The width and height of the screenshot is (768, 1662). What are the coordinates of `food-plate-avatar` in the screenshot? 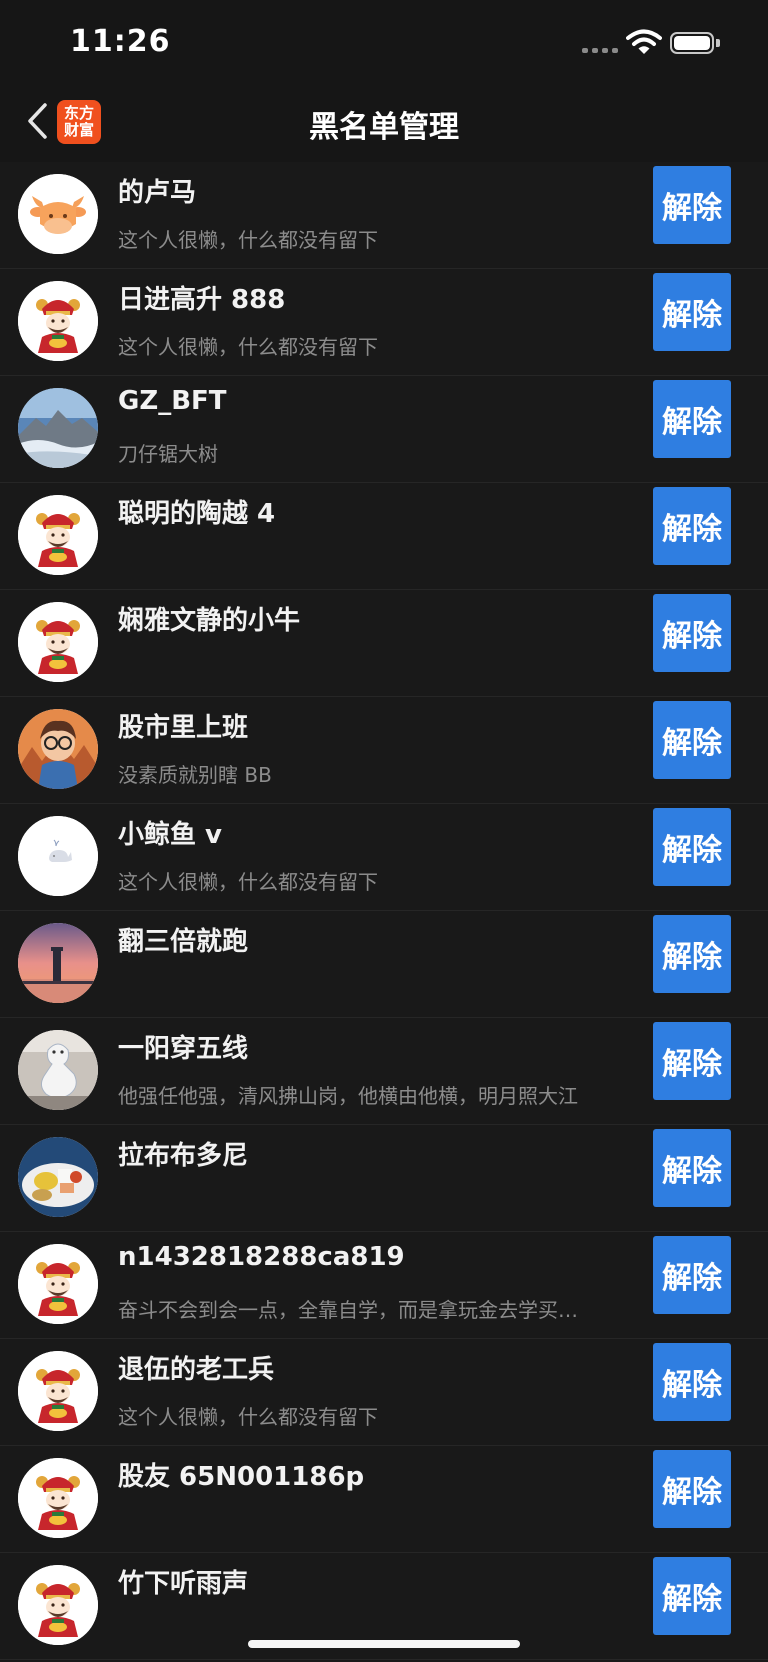 It's located at (58, 1177).